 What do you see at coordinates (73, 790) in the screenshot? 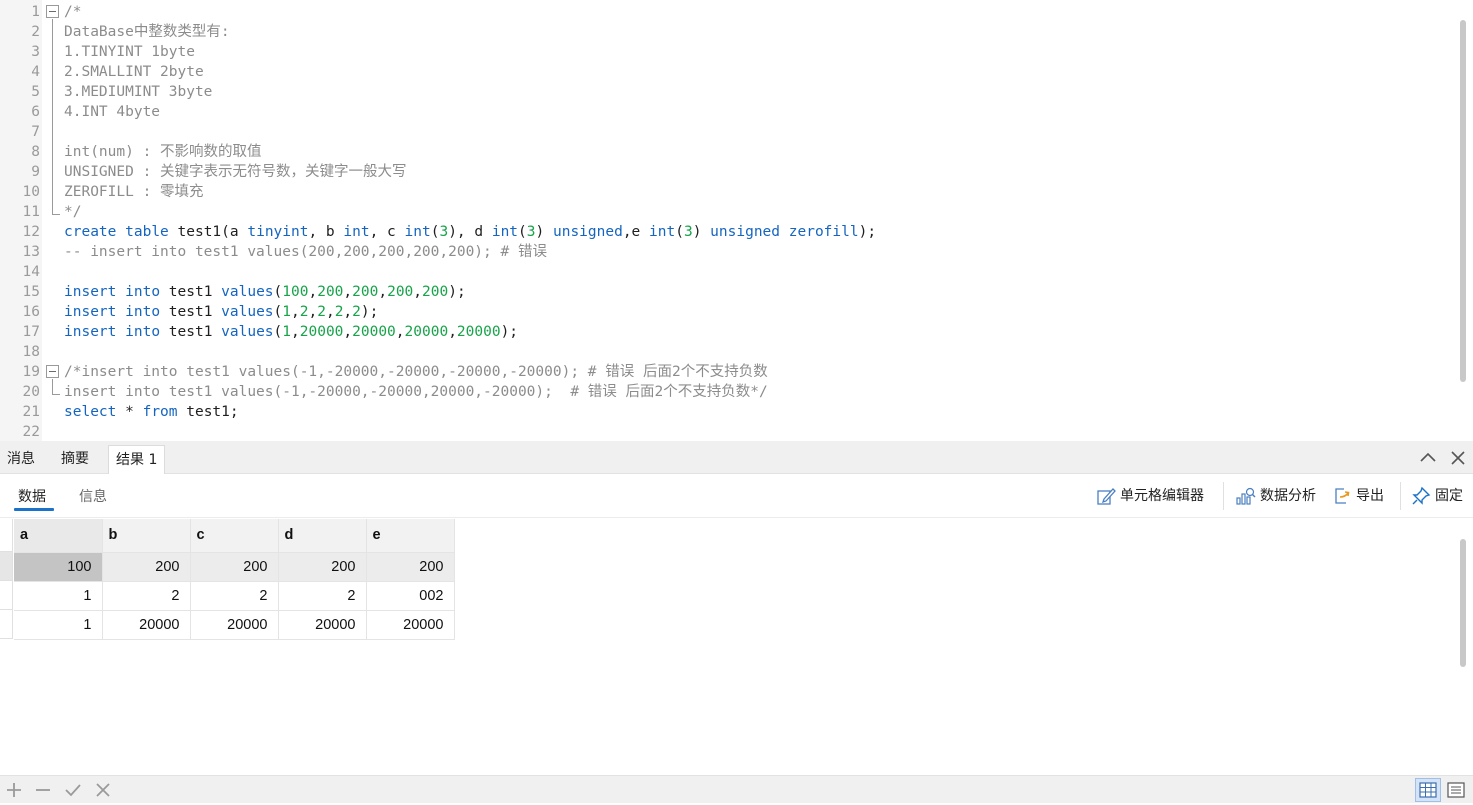
I see `check-icon` at bounding box center [73, 790].